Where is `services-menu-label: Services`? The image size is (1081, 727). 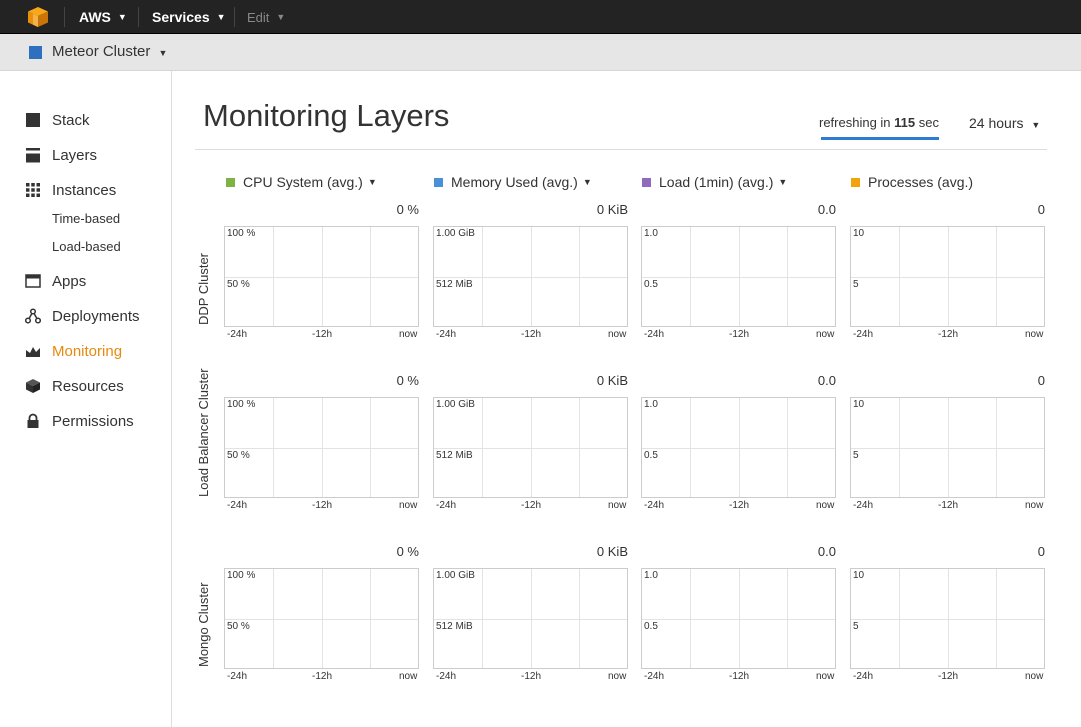
services-menu-label: Services is located at coordinates (181, 17).